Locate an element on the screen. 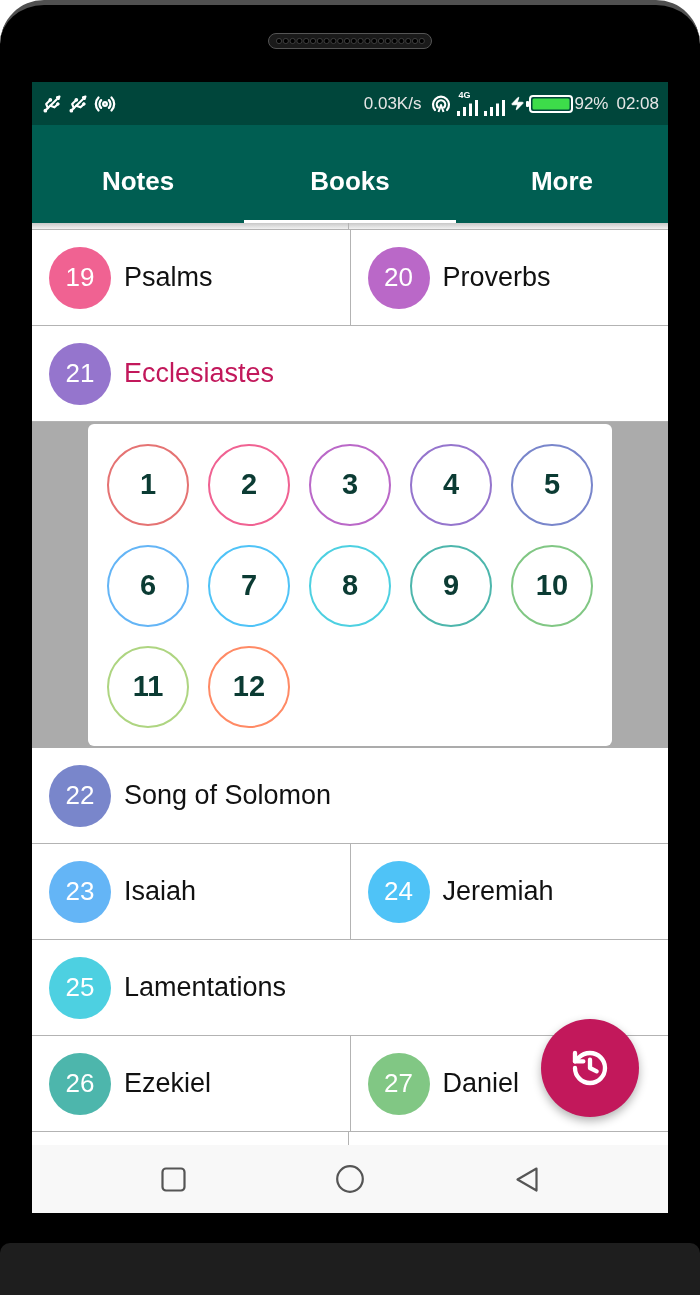 The image size is (700, 1295). charging-bolt-icon is located at coordinates (518, 103).